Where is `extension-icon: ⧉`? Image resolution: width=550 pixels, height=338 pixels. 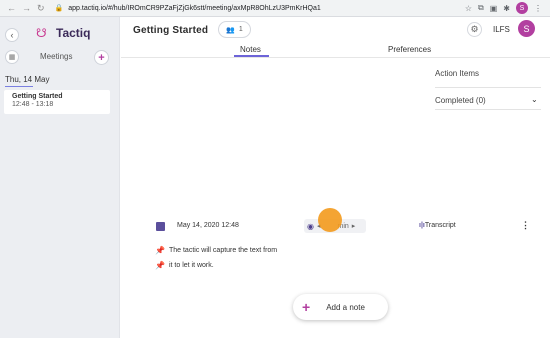
extension-icon: ⧉ is located at coordinates (481, 8).